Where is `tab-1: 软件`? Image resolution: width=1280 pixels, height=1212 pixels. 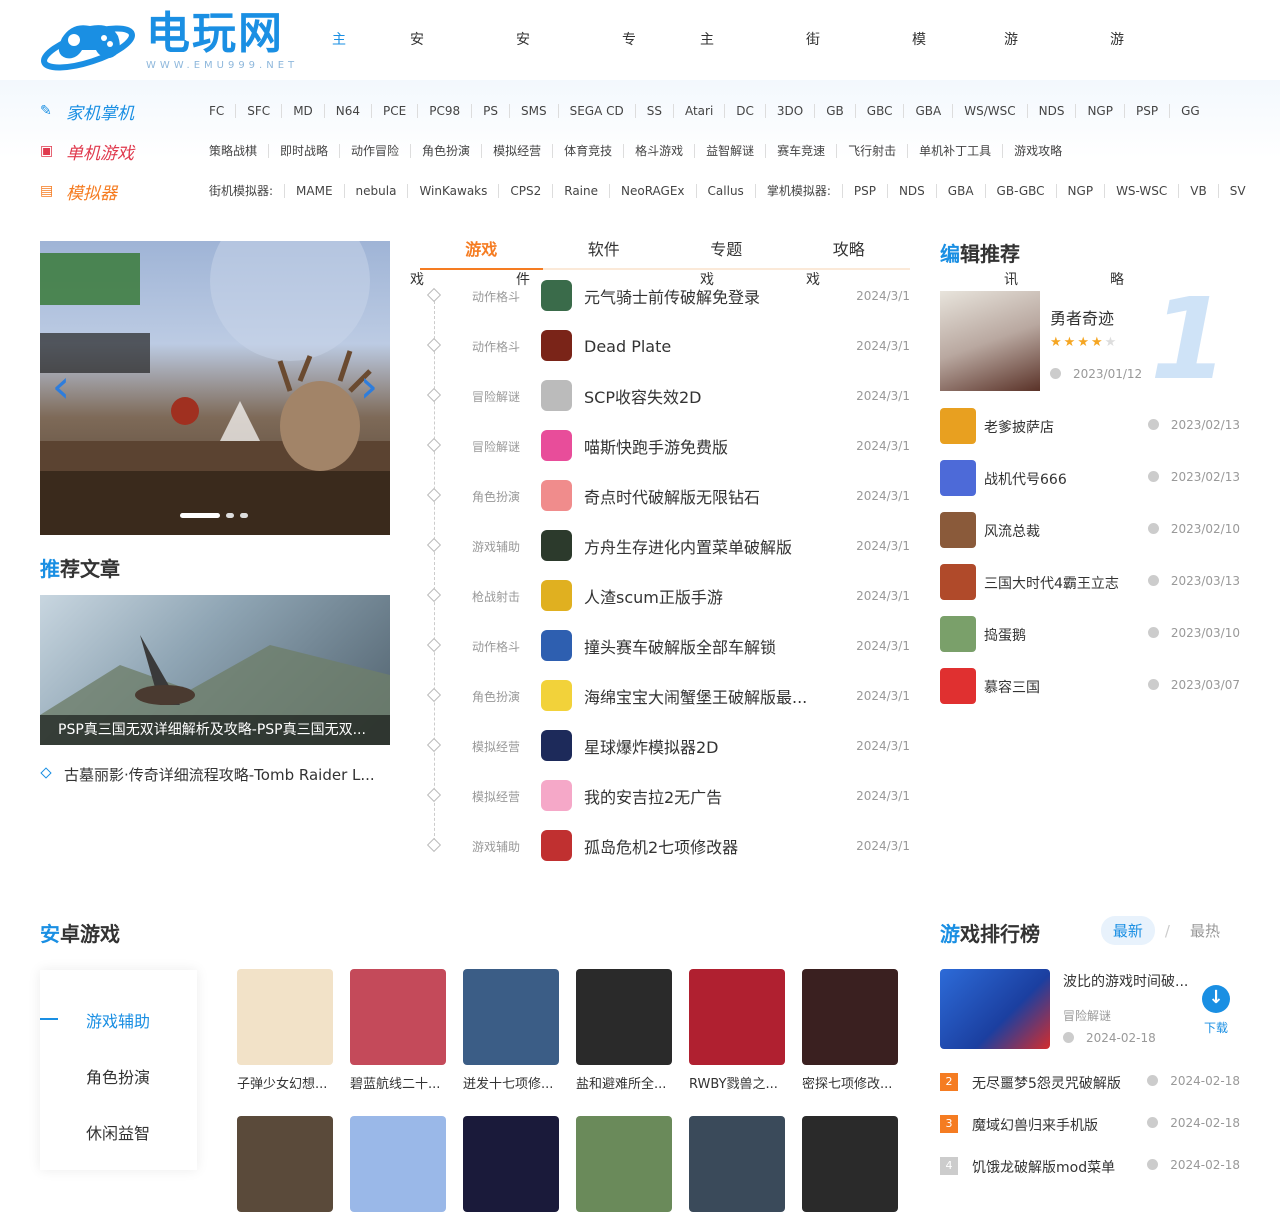
tab-1: 软件 is located at coordinates (604, 250).